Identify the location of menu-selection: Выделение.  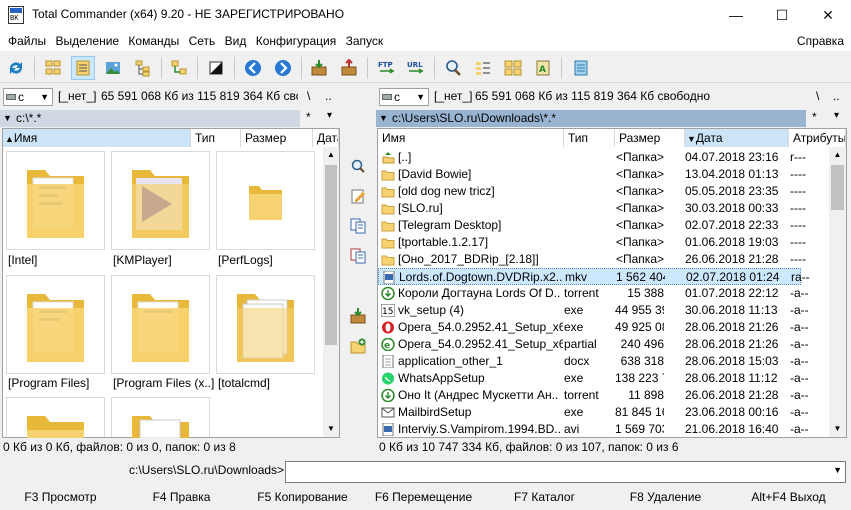
(87, 41).